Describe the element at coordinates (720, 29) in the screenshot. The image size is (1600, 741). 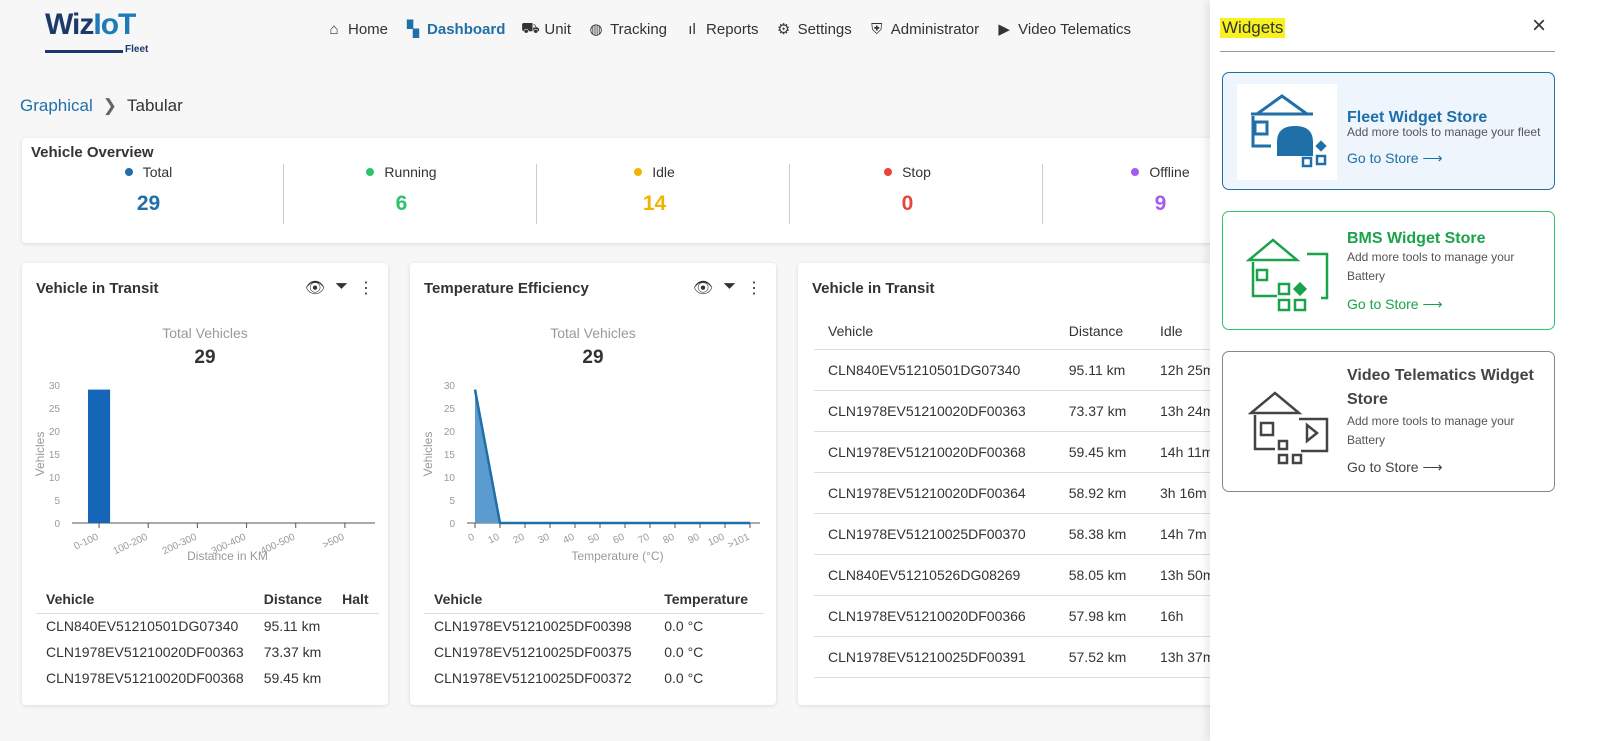
I see `nav-reports: ıl Reports` at that location.